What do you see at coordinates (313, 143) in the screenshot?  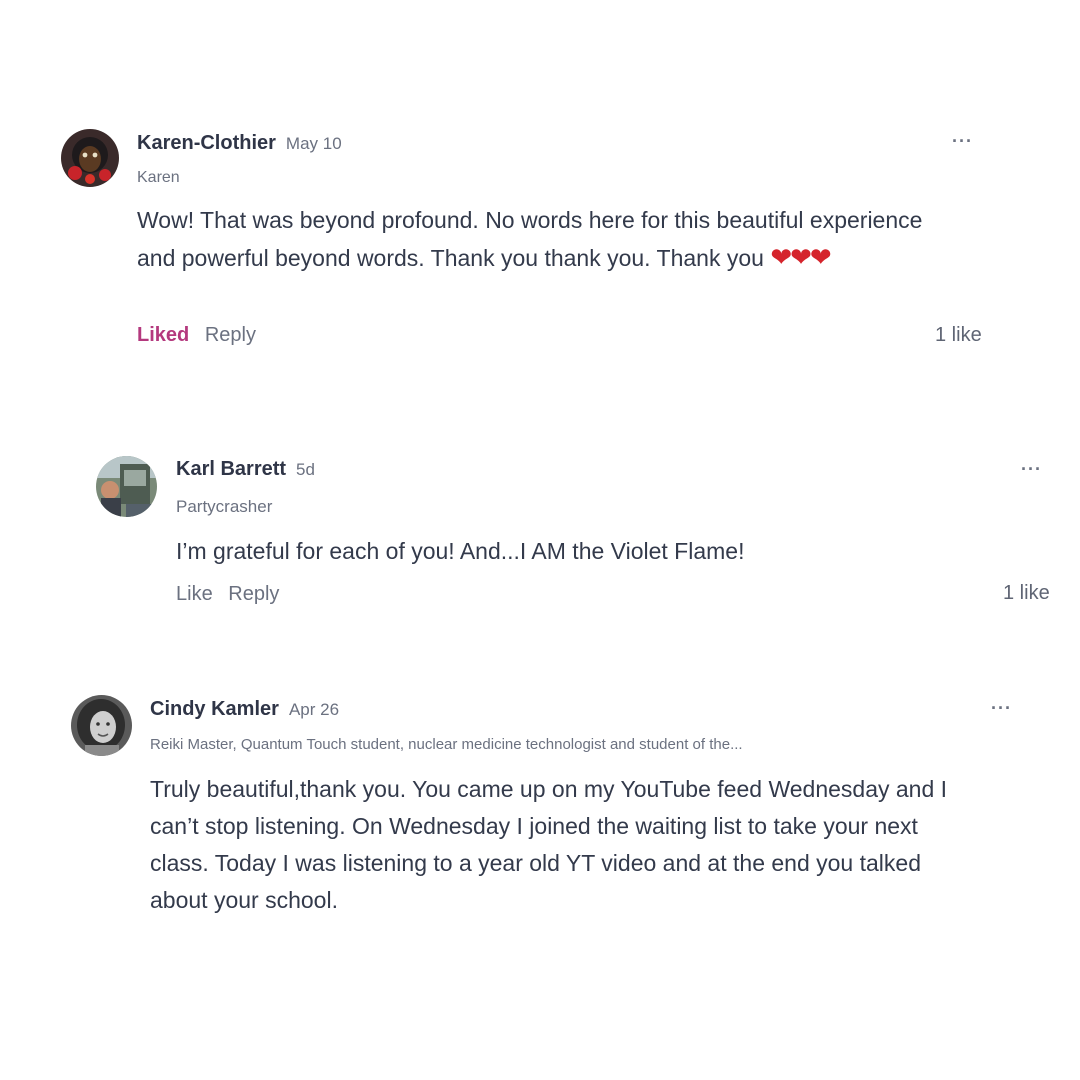 I see `comment-date: May 10` at bounding box center [313, 143].